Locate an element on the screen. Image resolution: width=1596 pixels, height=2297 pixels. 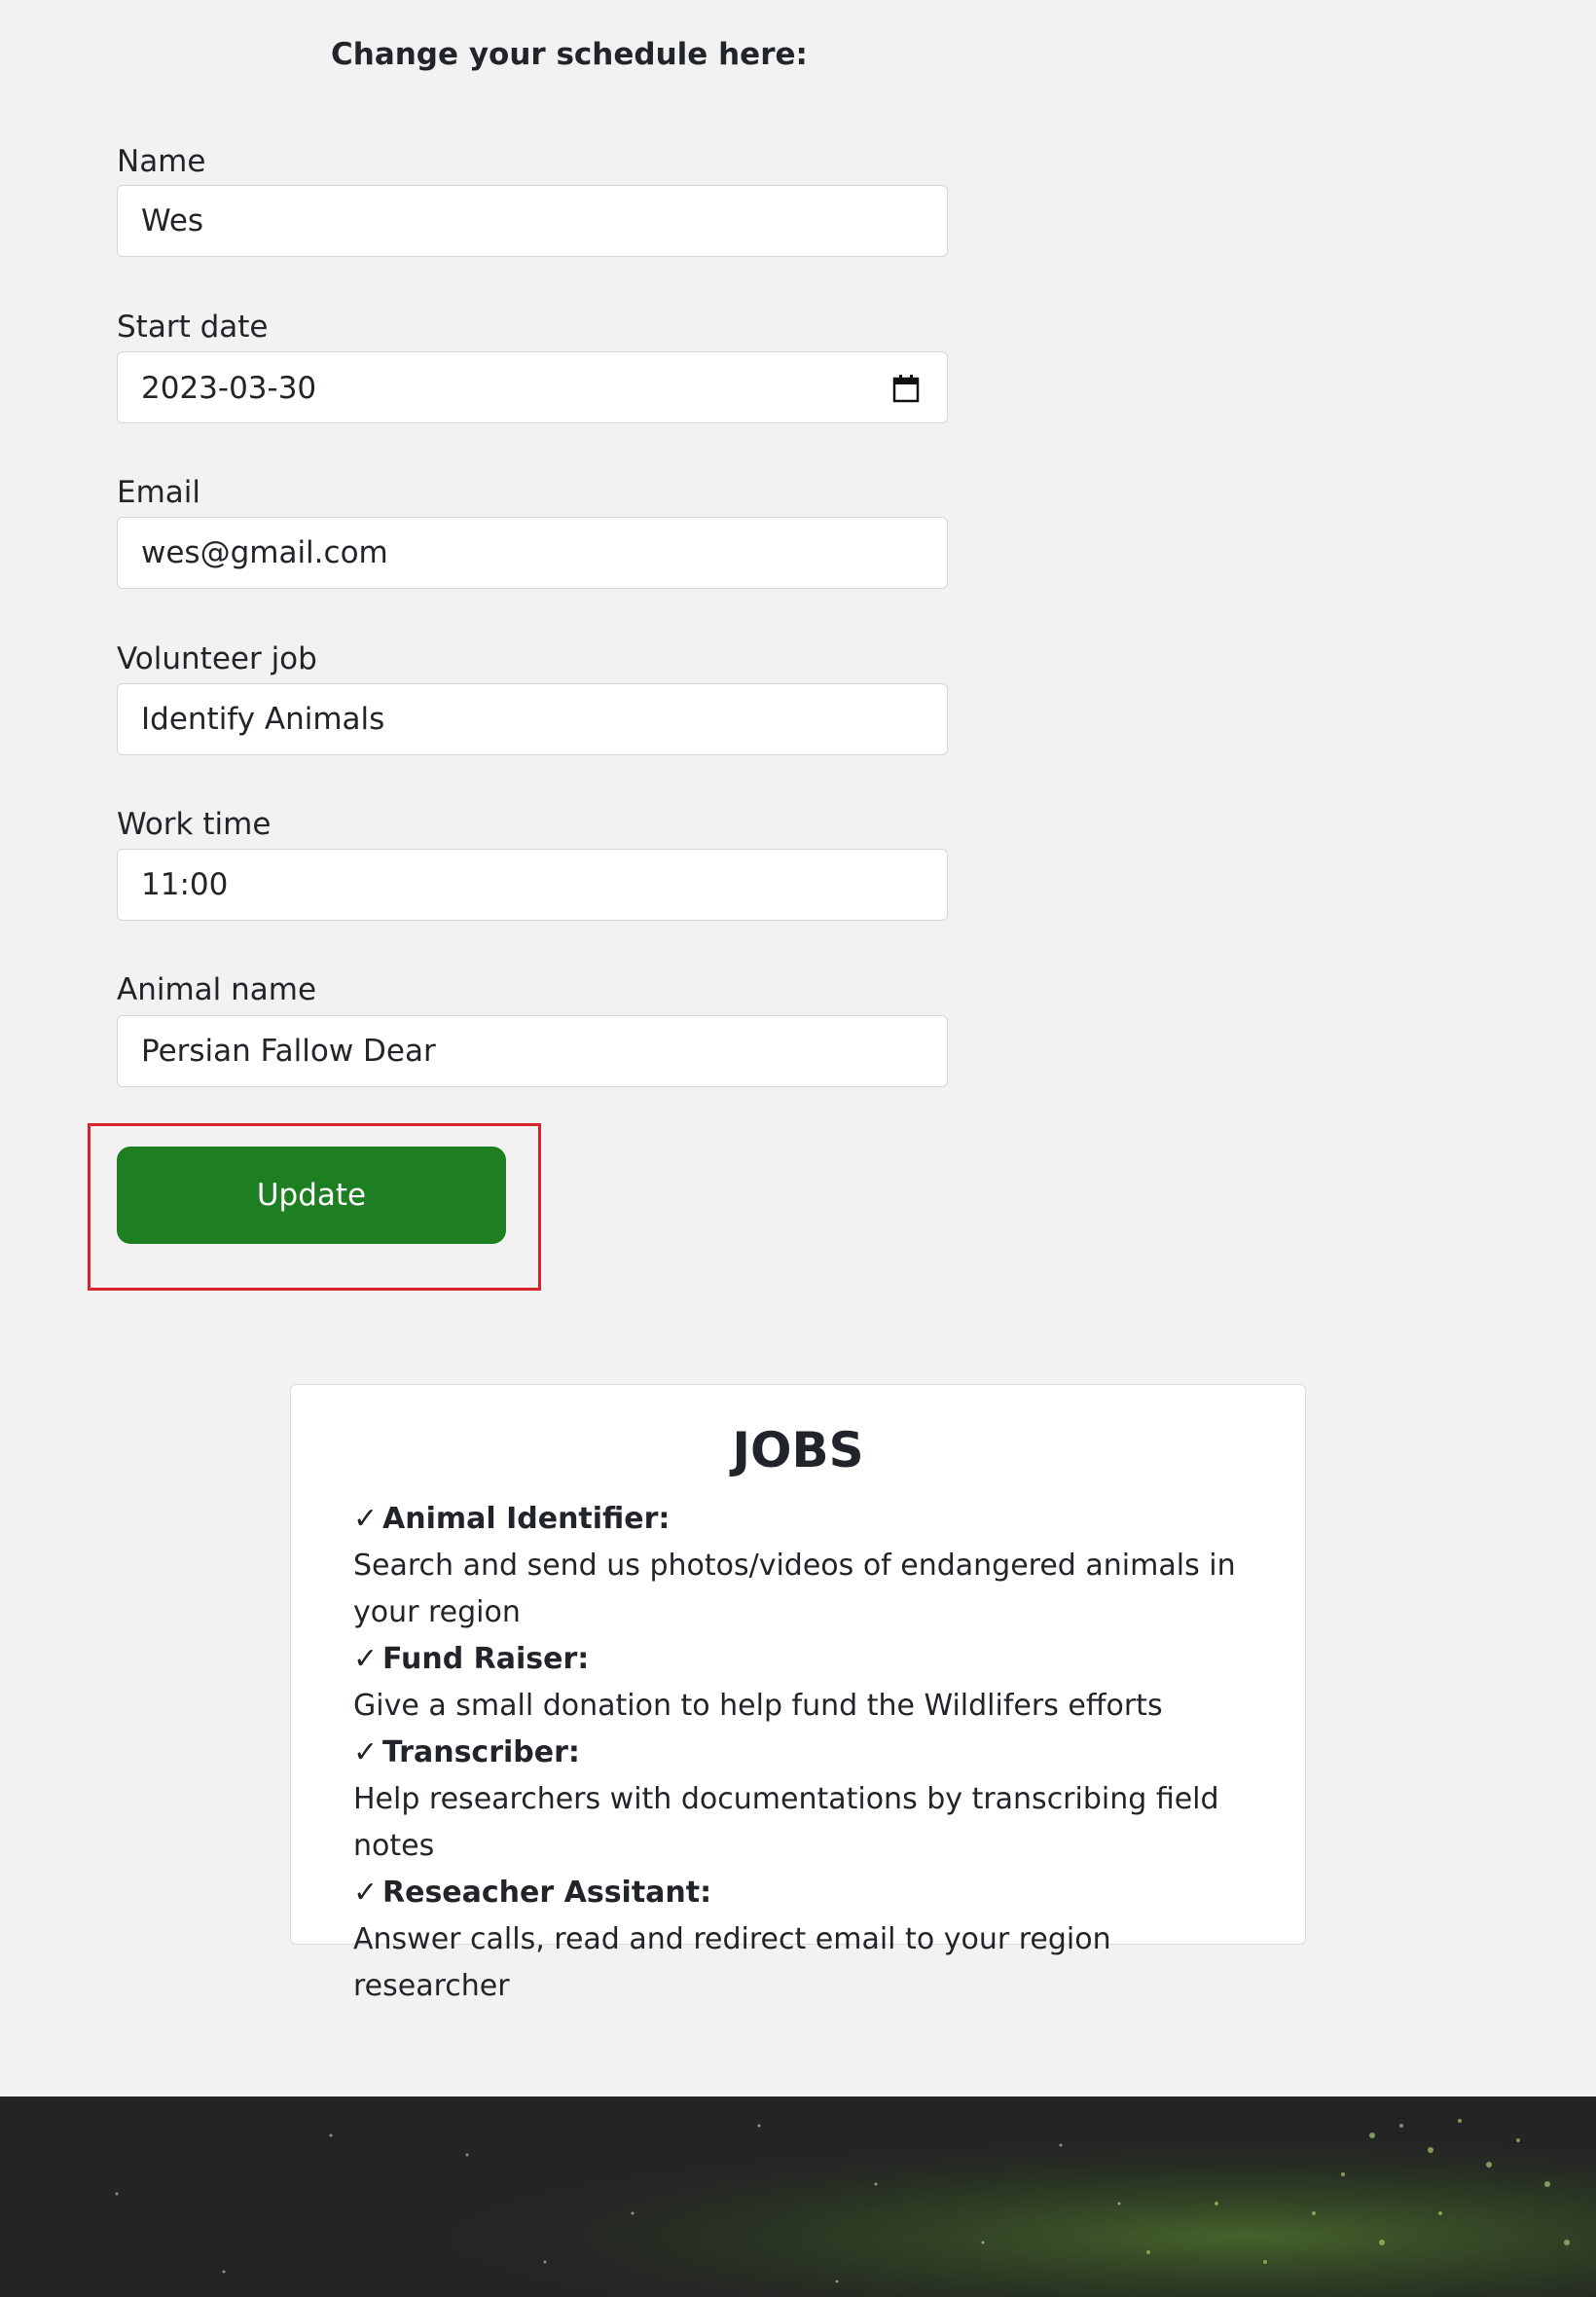
email-label: Email is located at coordinates (159, 492).